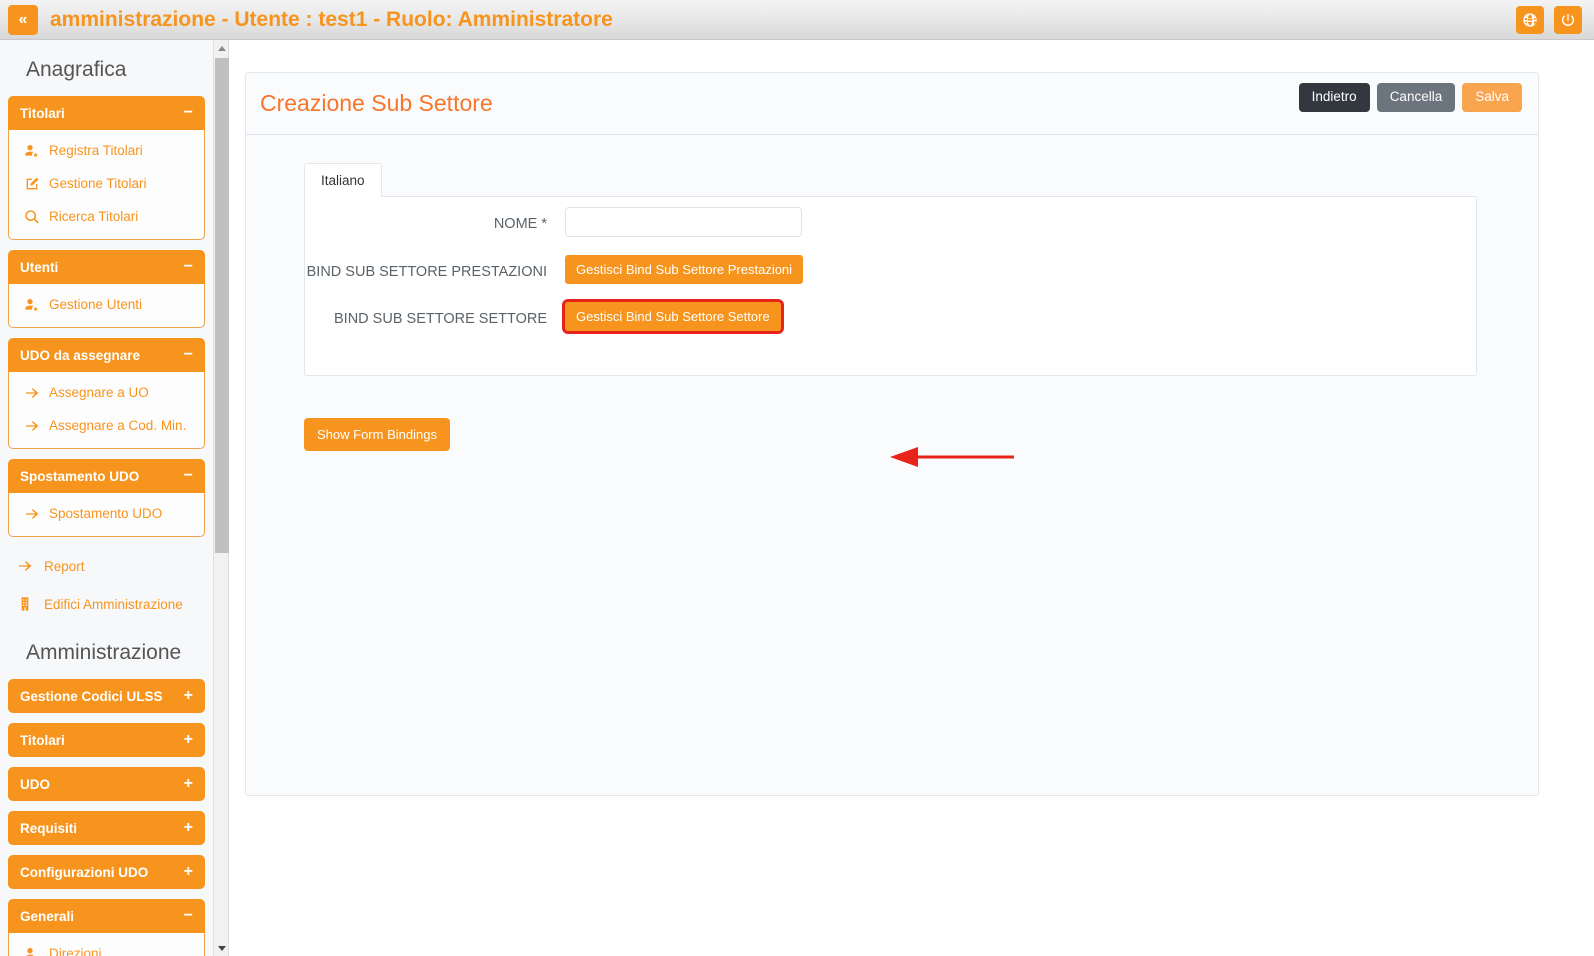 The image size is (1594, 956). Describe the element at coordinates (520, 224) in the screenshot. I see `nome-label: NOME *` at that location.